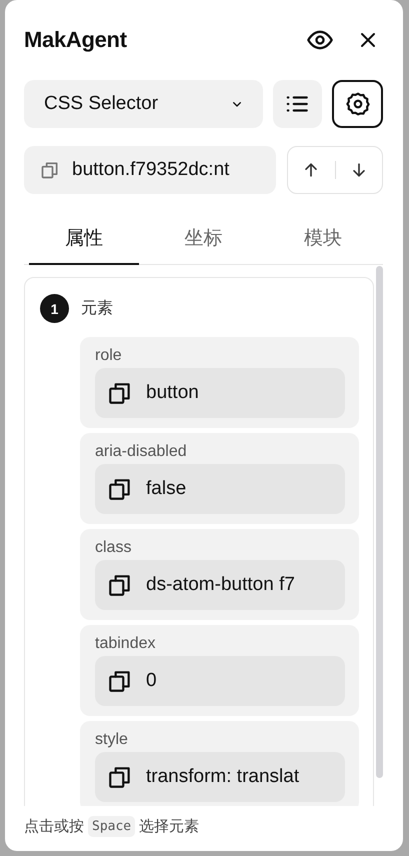  Describe the element at coordinates (97, 308) in the screenshot. I see `section-label: 元素` at that location.